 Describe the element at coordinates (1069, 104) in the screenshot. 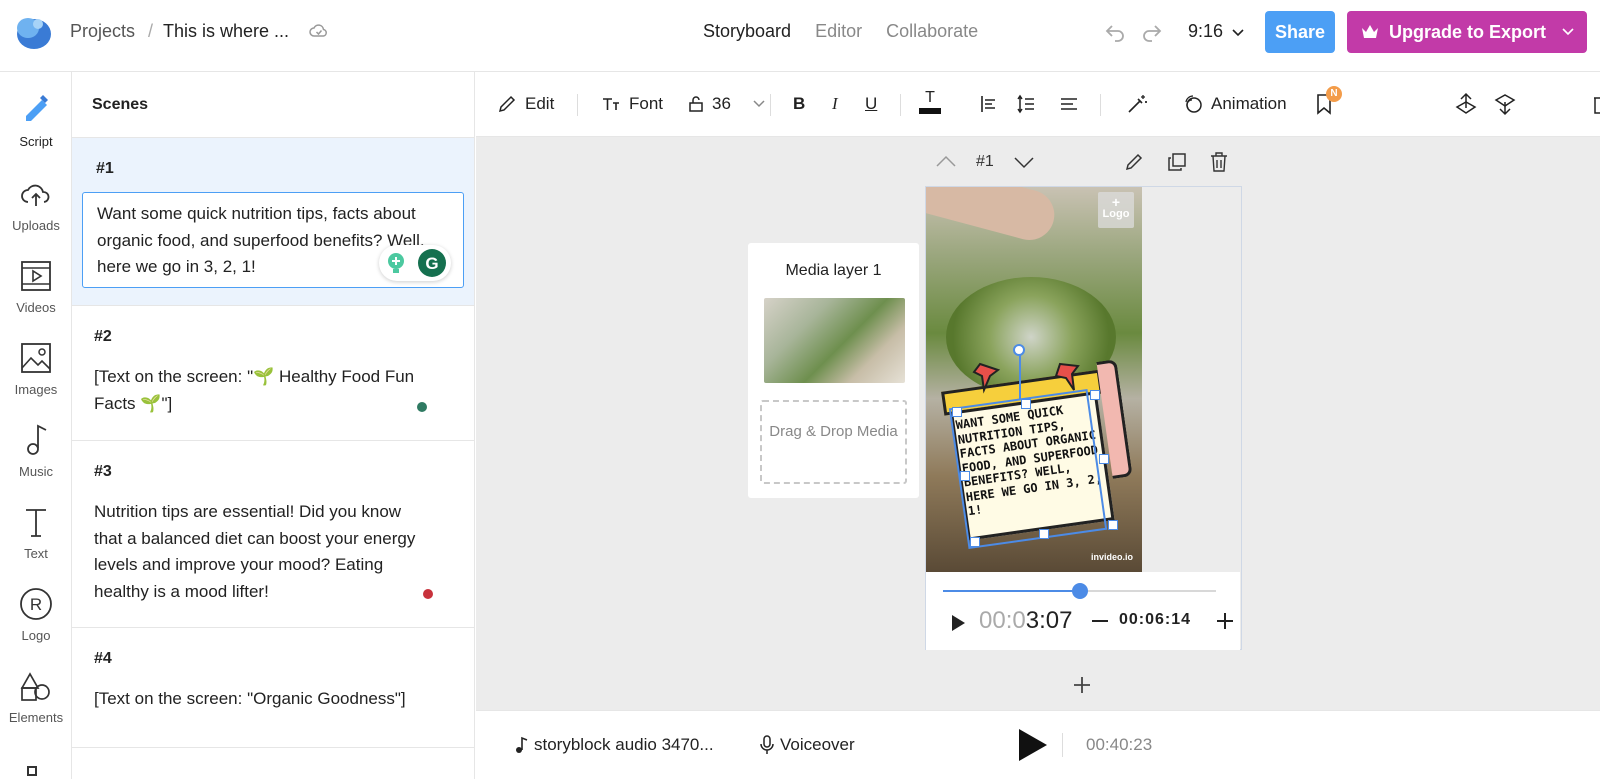

I see `text-align-icon` at that location.